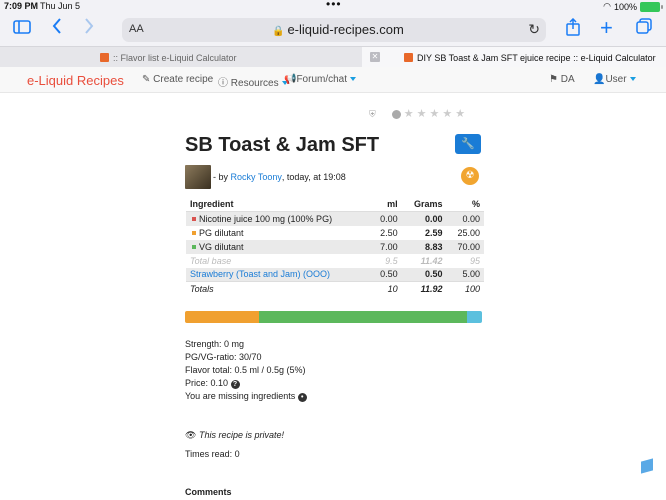 The width and height of the screenshot is (666, 500). I want to click on site-brand: e-Liquid Recipes, so click(75, 80).